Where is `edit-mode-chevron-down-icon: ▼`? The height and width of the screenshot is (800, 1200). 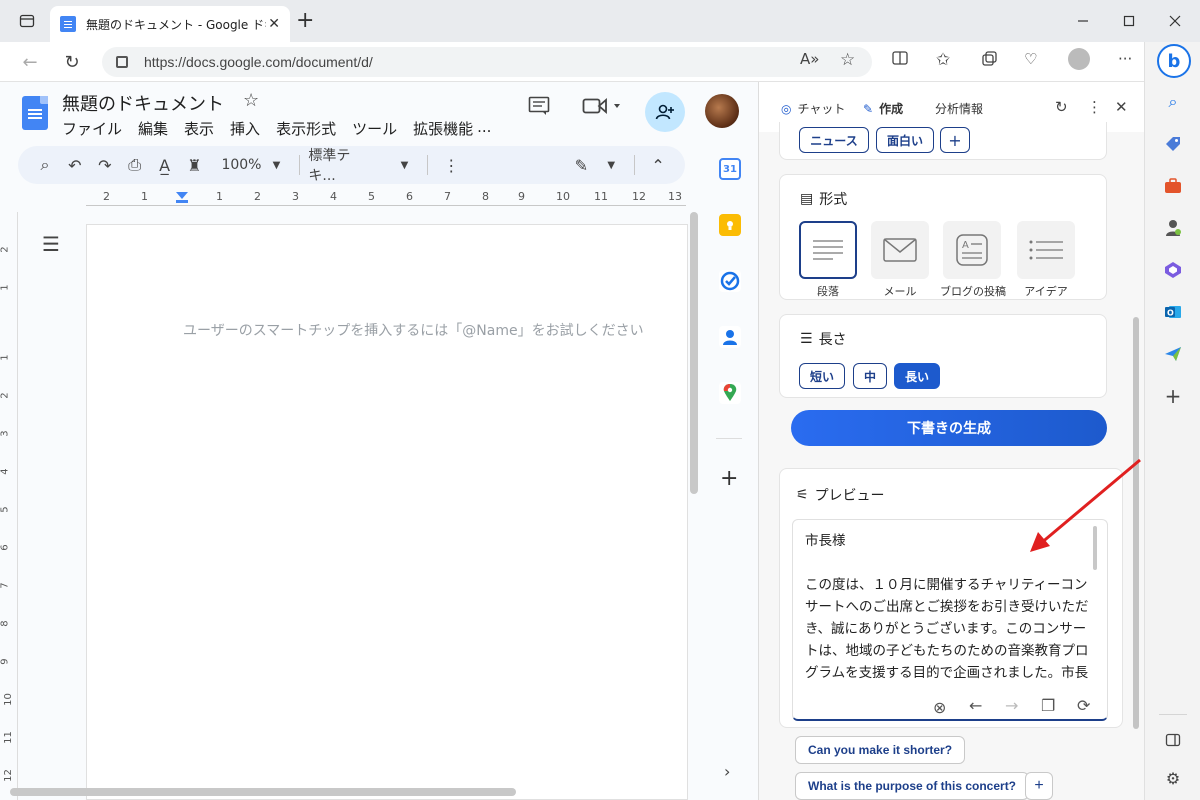 edit-mode-chevron-down-icon: ▼ is located at coordinates (611, 165).